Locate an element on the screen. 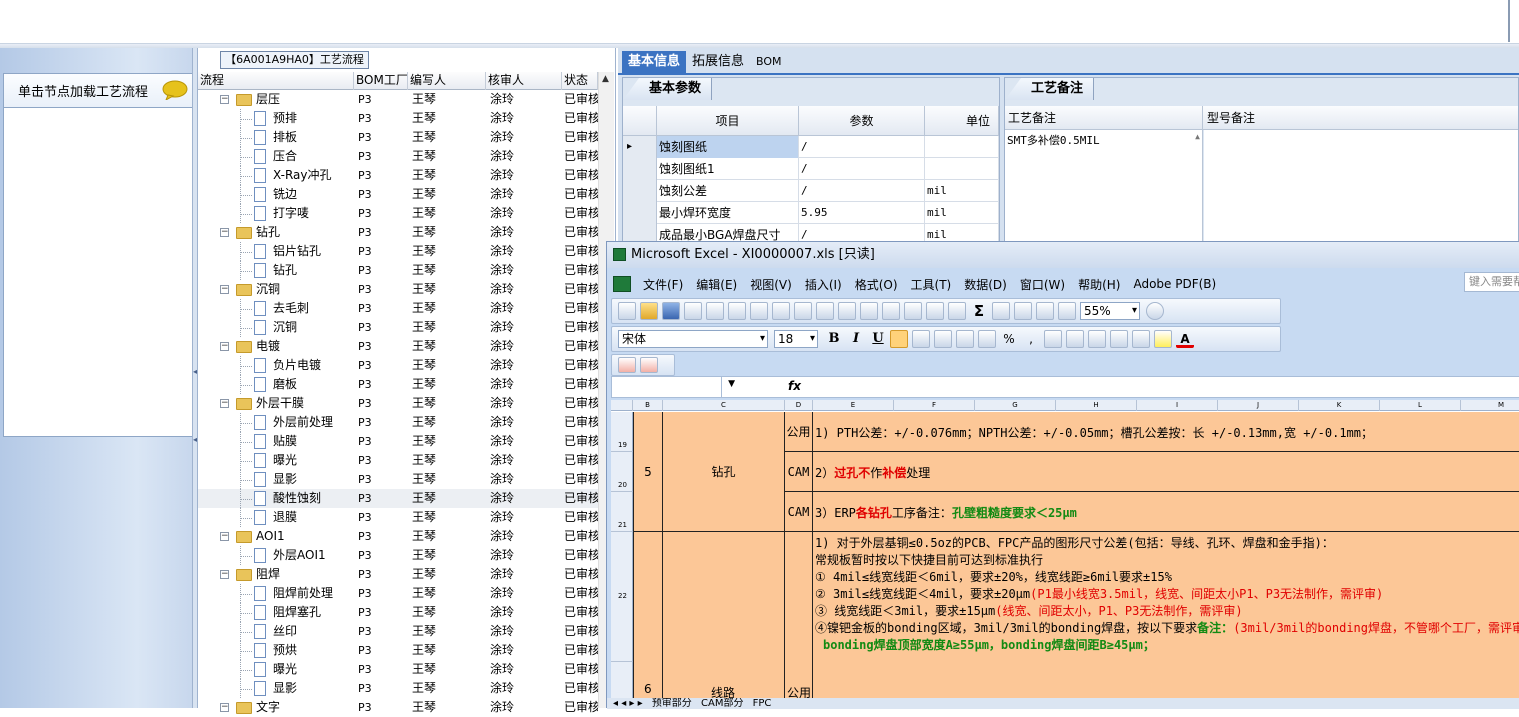  zoom-select: 55% is located at coordinates (1110, 311).